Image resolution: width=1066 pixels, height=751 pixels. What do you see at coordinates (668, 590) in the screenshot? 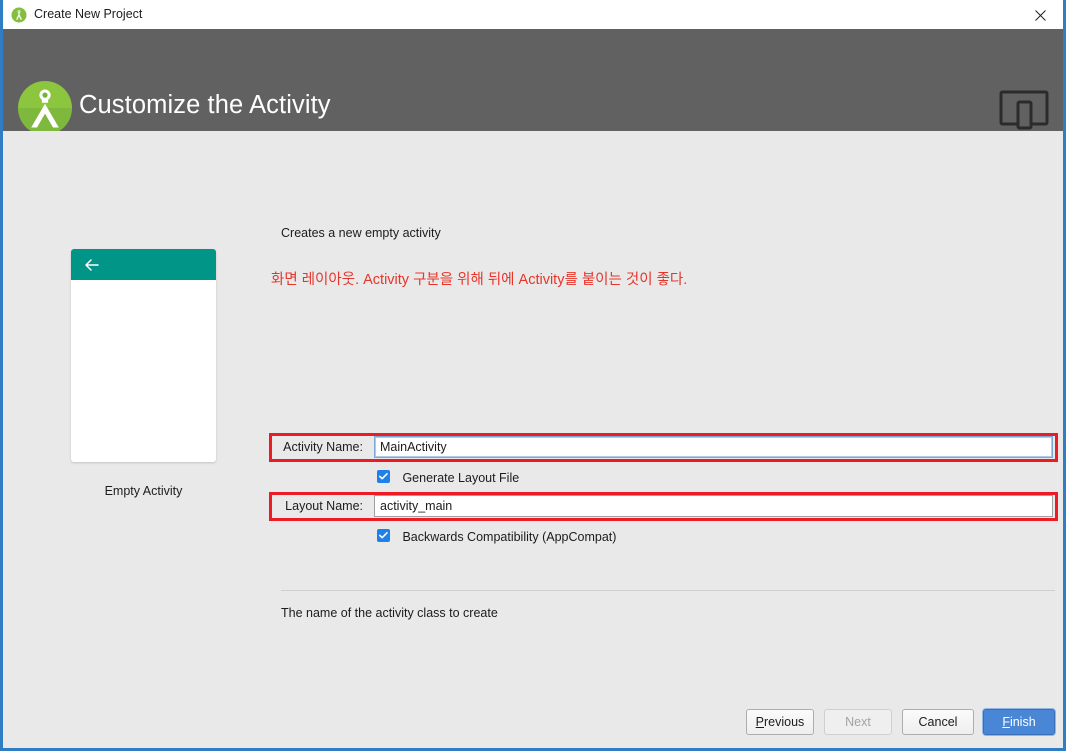
I see `divider` at bounding box center [668, 590].